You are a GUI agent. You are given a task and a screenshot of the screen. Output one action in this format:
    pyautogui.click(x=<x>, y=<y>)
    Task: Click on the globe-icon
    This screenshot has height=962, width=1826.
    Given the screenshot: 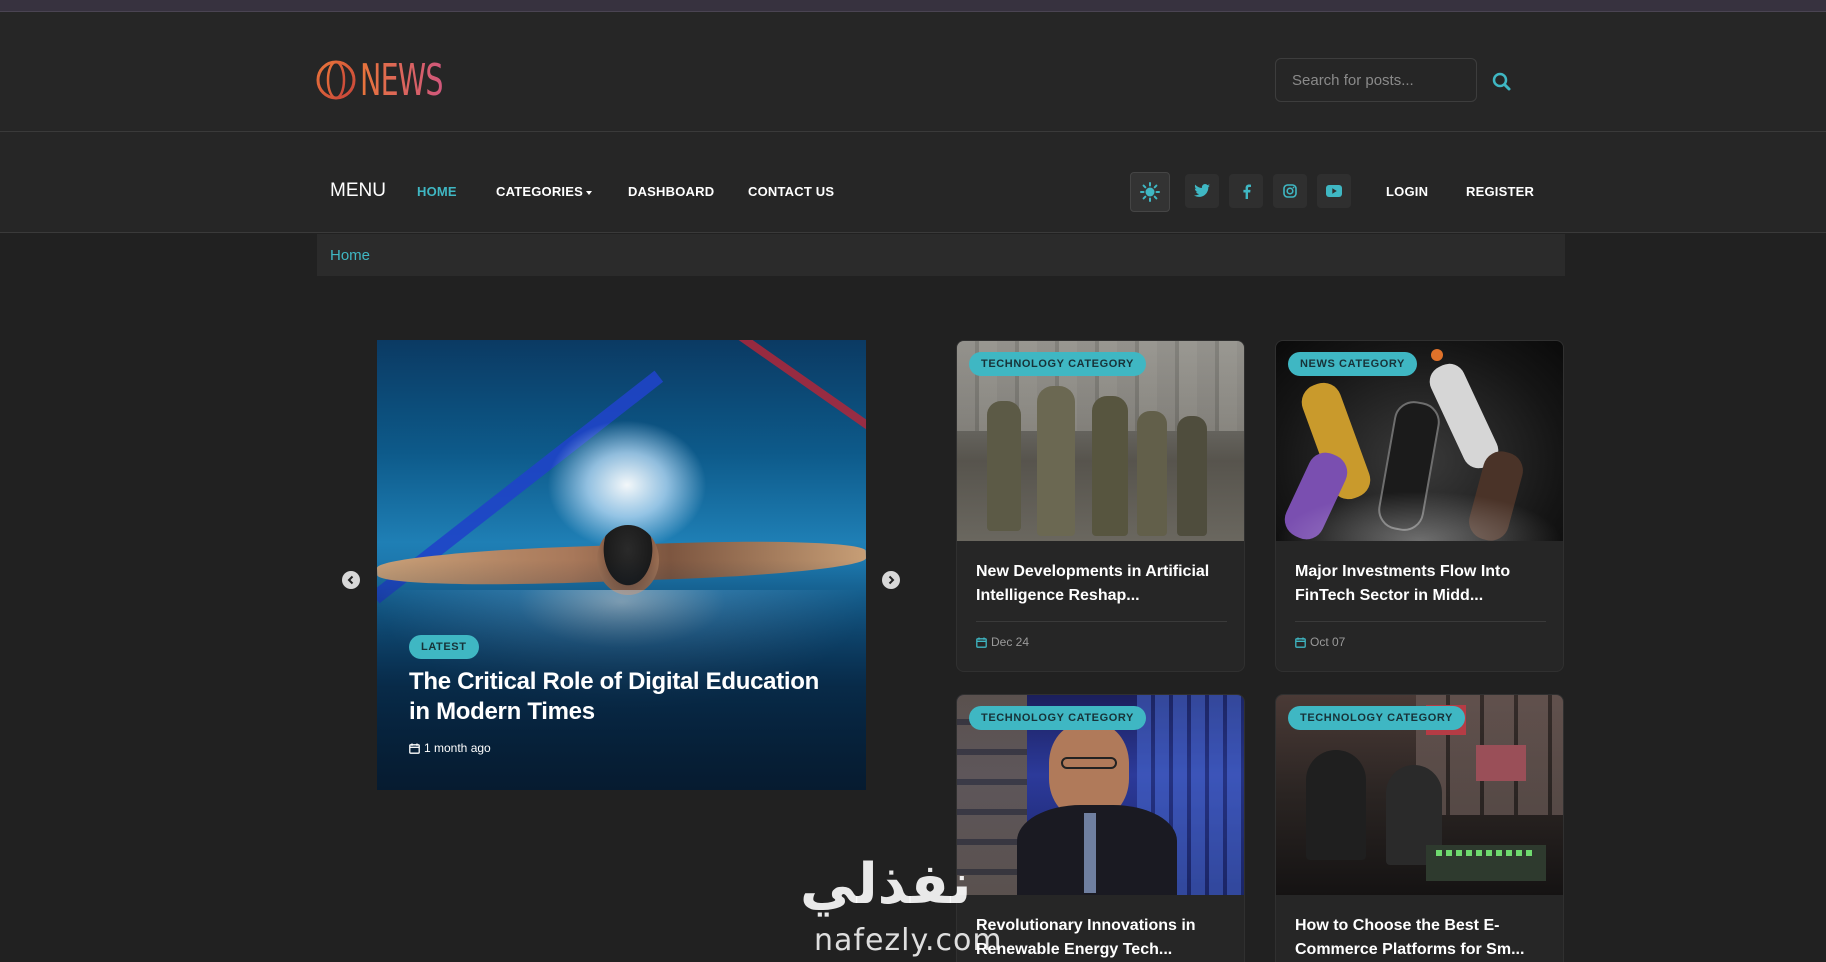 What is the action you would take?
    pyautogui.click(x=336, y=80)
    